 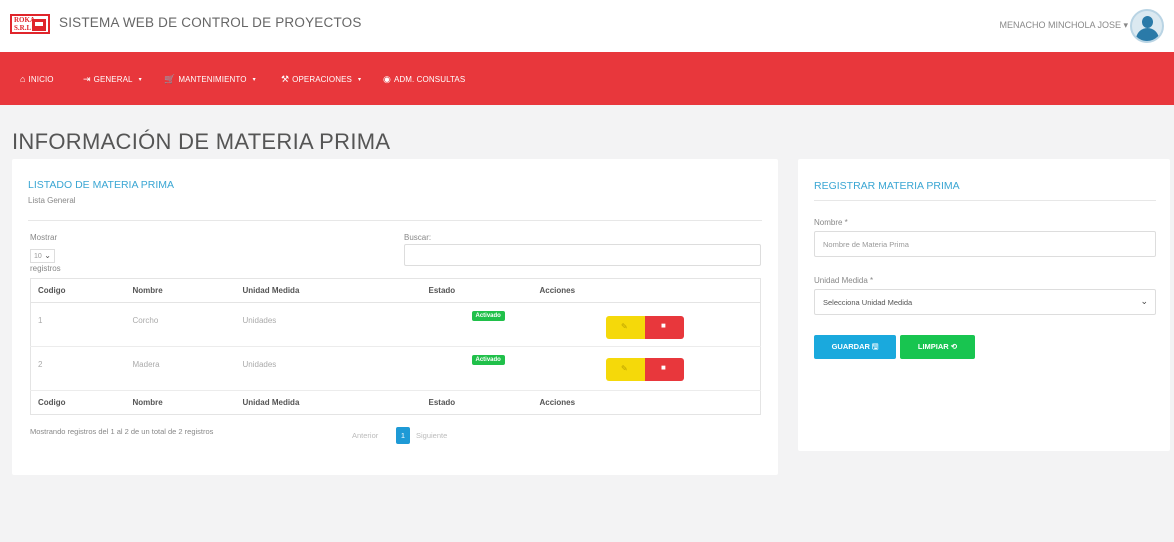 I want to click on pagination-next: Siguiente, so click(x=431, y=435).